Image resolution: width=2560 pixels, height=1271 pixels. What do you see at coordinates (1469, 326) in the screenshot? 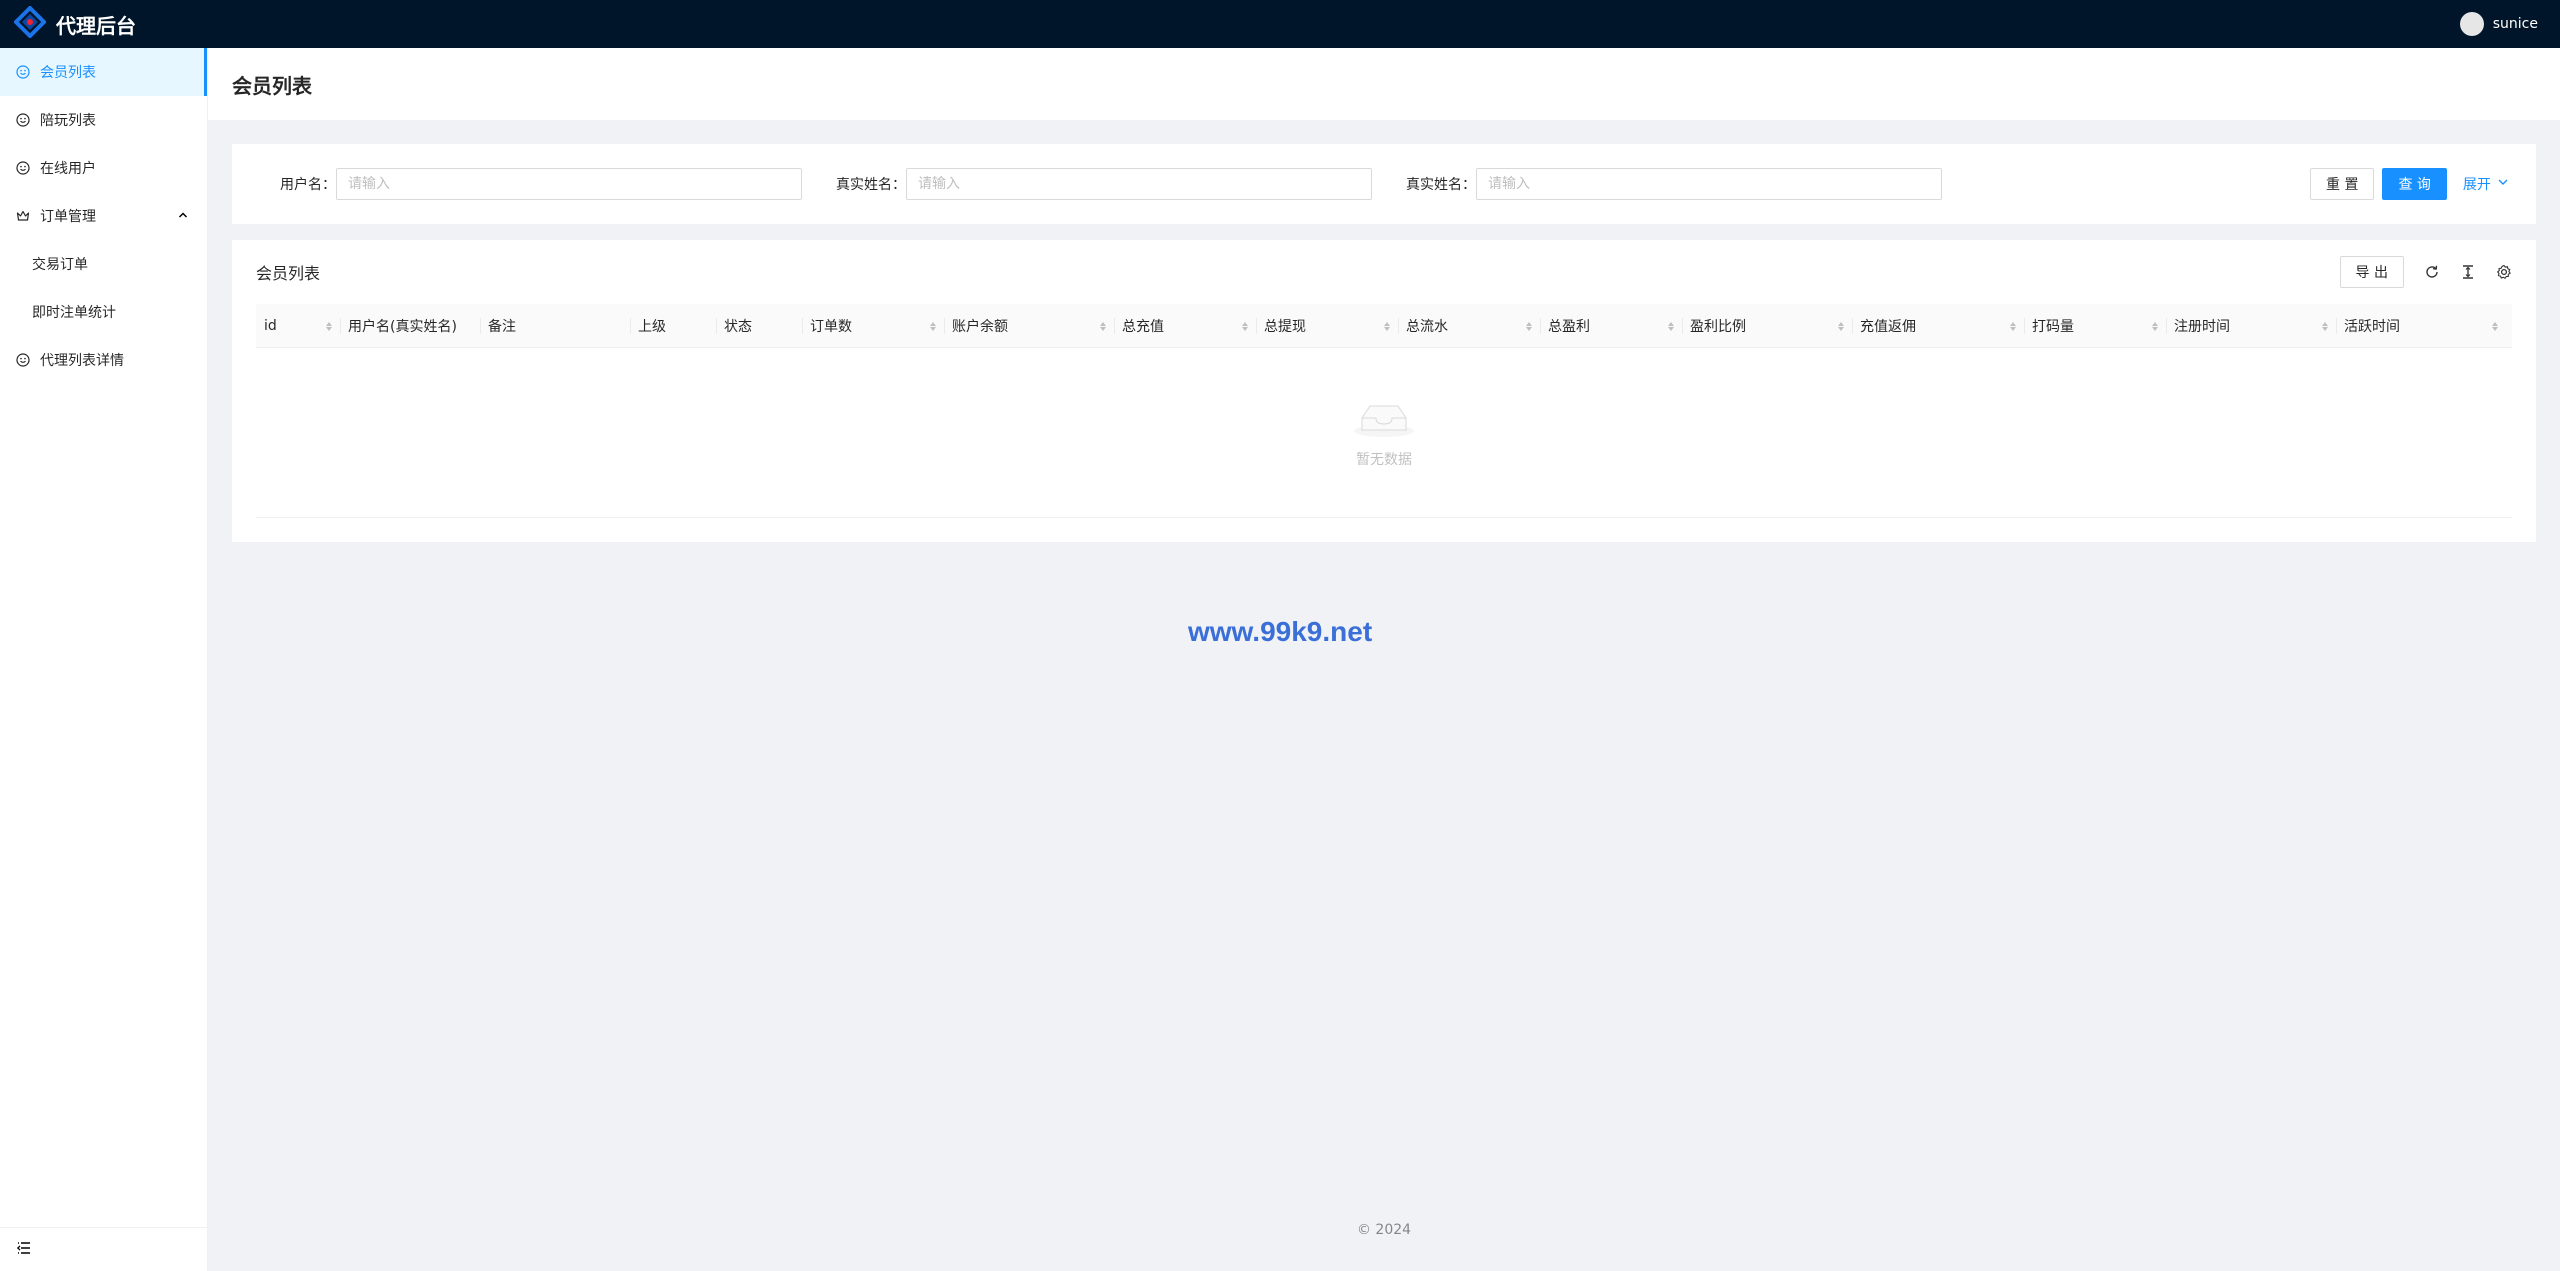
I see `column-header: 总流水` at bounding box center [1469, 326].